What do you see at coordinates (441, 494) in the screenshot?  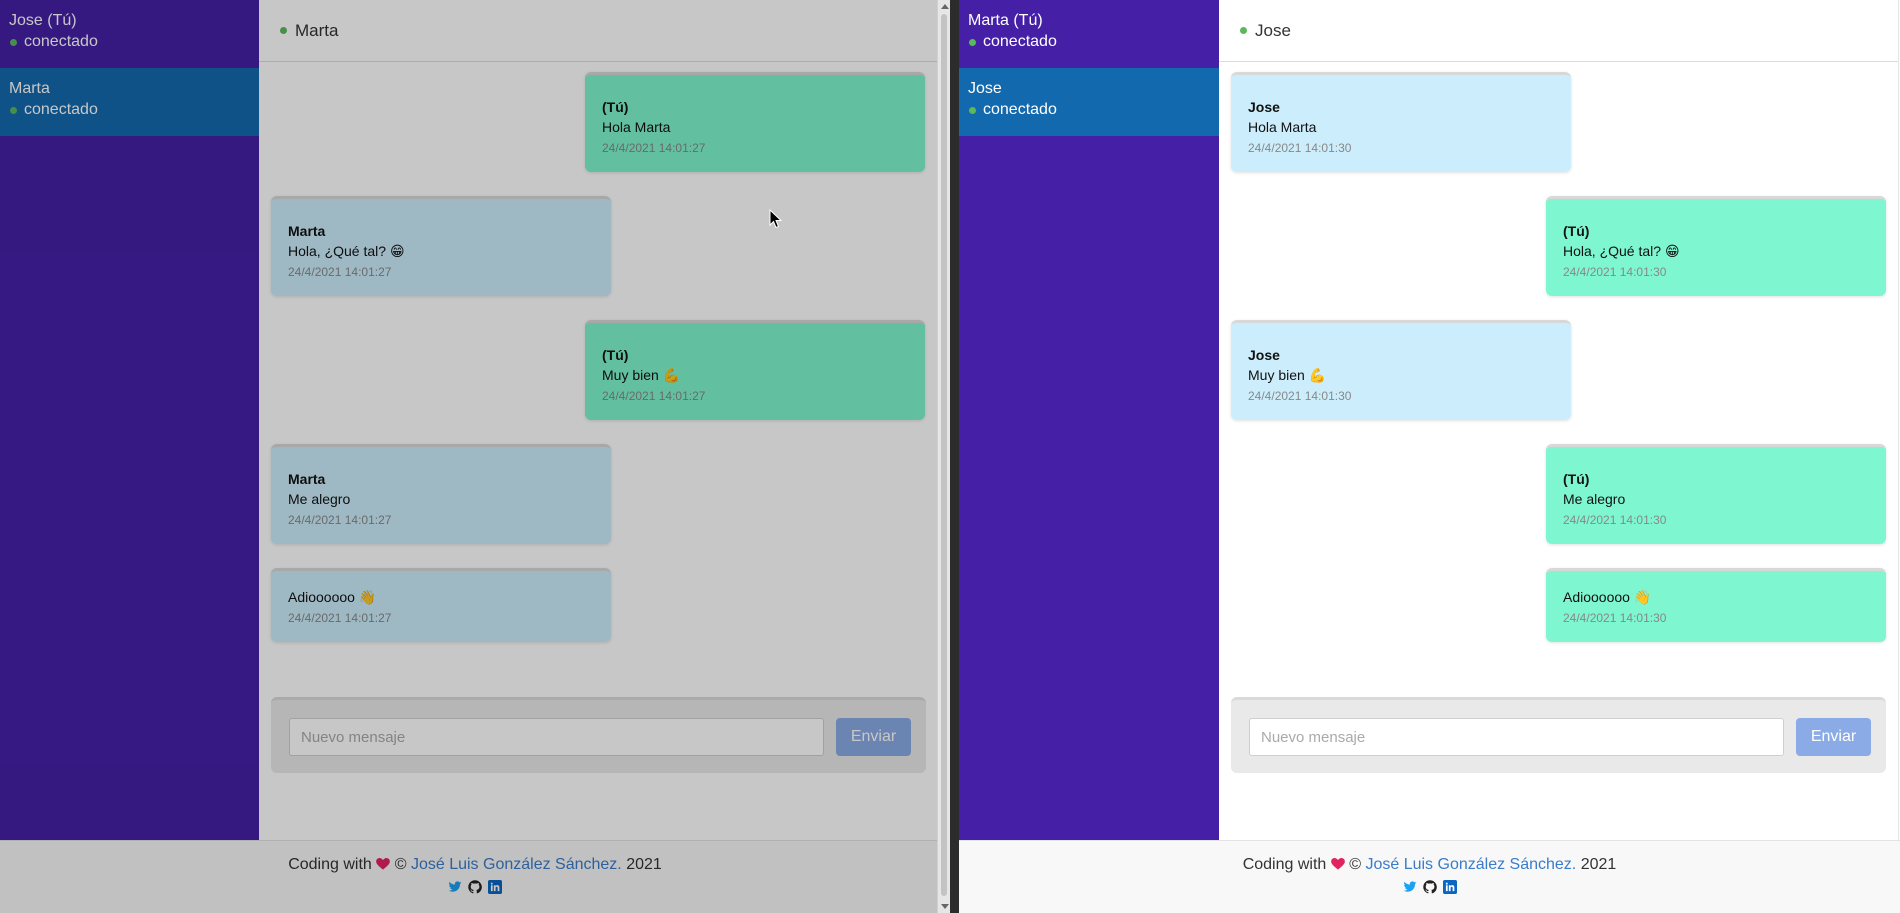 I see `message-bubble-other: Marta Me alegro 24/4/2021 14:01:27` at bounding box center [441, 494].